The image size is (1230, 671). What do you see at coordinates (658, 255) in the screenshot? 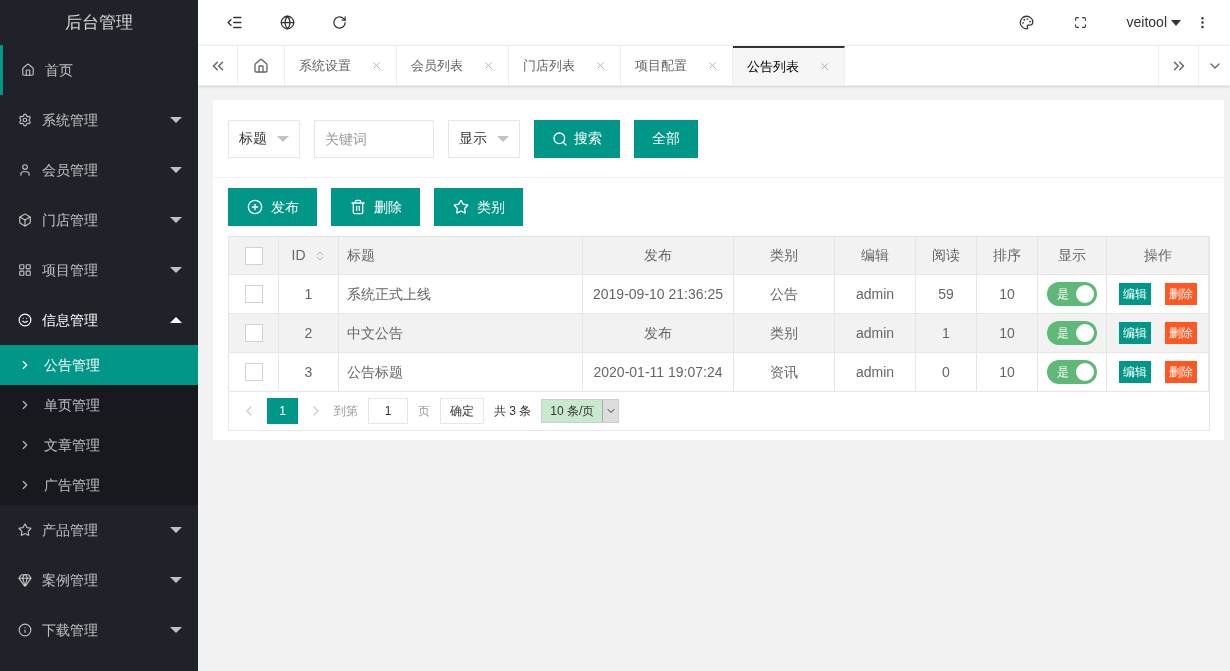
I see `column-header: 发布` at bounding box center [658, 255].